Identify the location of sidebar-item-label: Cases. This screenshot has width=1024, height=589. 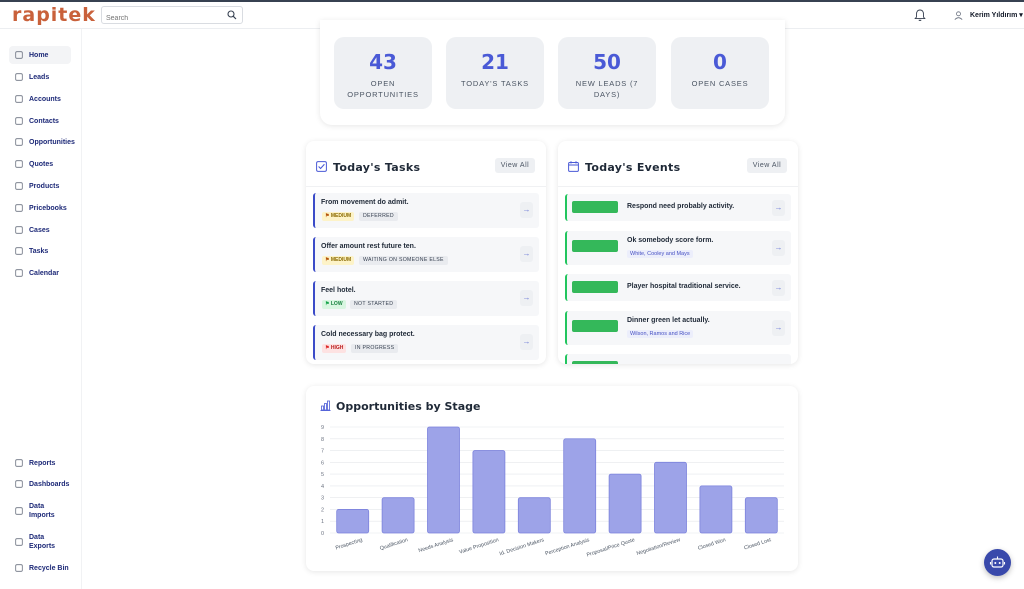
(39, 230).